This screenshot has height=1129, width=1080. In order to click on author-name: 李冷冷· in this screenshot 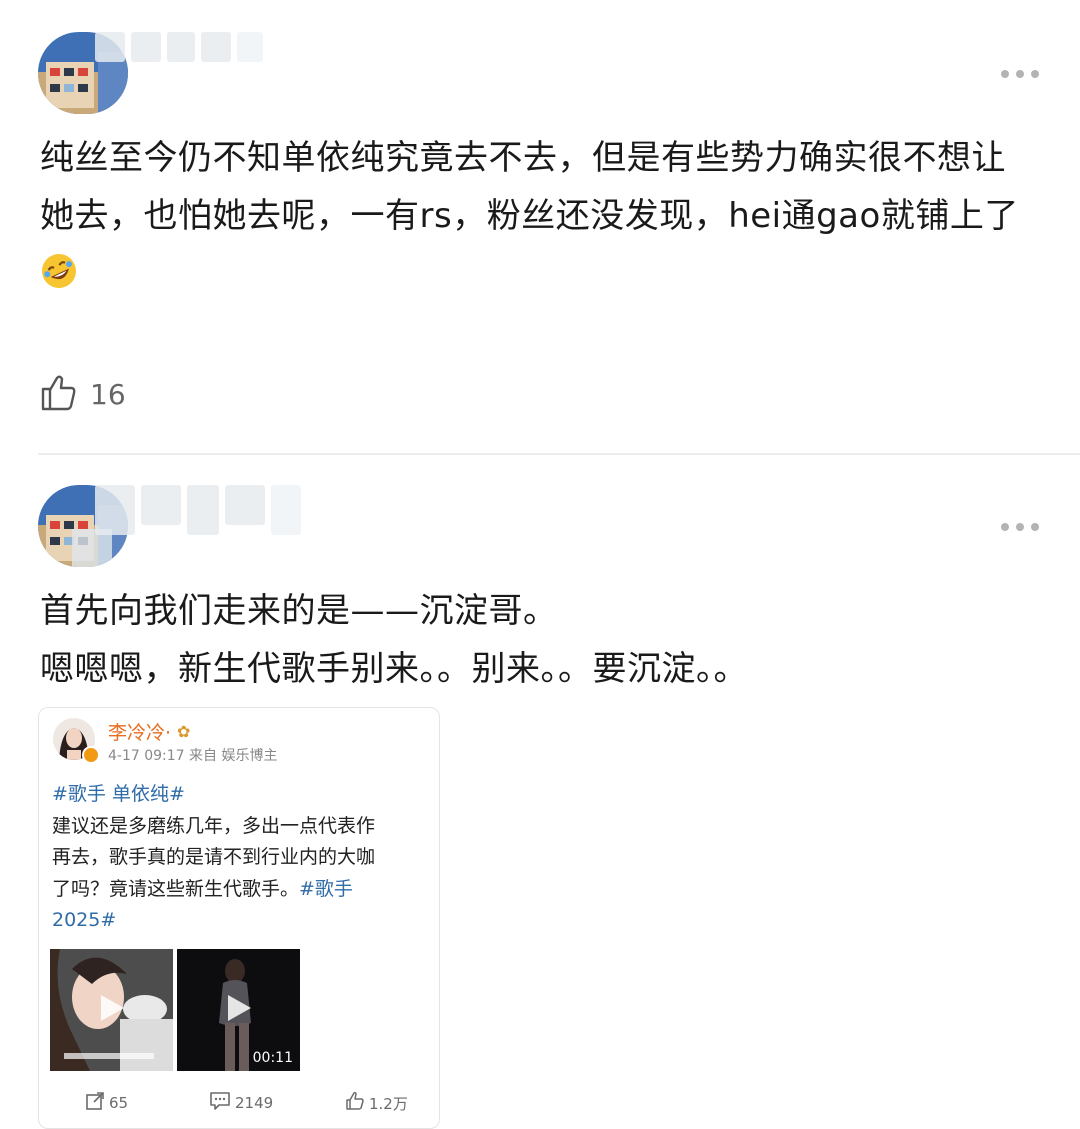, I will do `click(139, 731)`.